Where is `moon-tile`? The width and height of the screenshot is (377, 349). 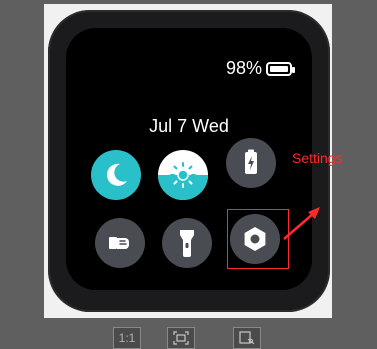 moon-tile is located at coordinates (116, 175).